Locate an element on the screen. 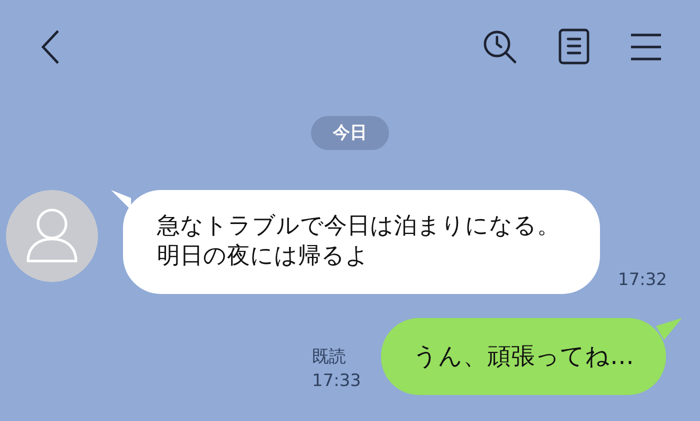 Image resolution: width=700 pixels, height=421 pixels. back-icon is located at coordinates (50, 47).